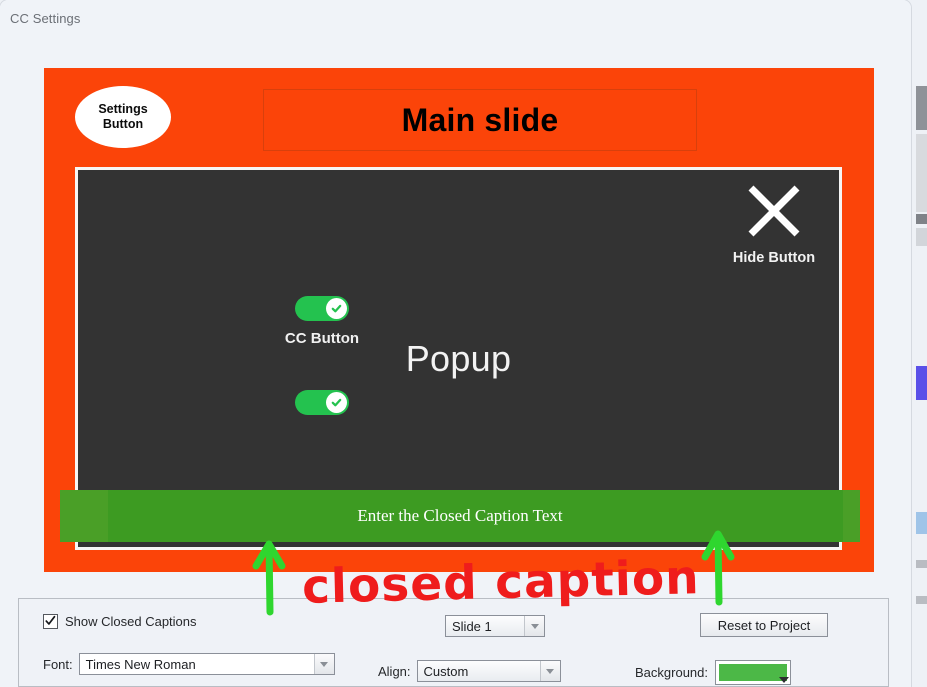  Describe the element at coordinates (322, 308) in the screenshot. I see `cc-toggle-switch-top` at that location.